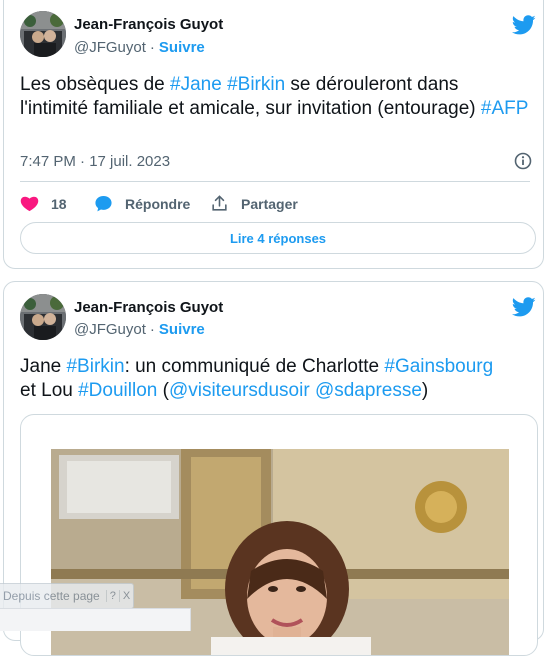  Describe the element at coordinates (254, 366) in the screenshot. I see `text-segment: : un communiqué de Charlotte` at that location.